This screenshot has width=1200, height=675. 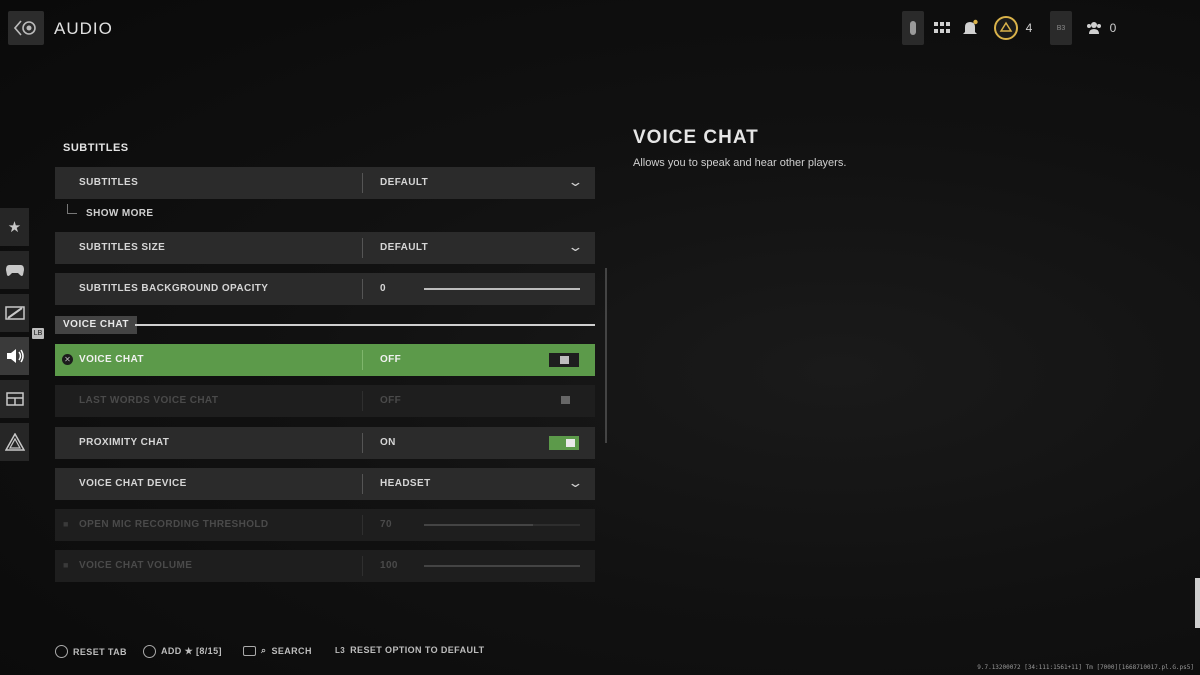 I want to click on graphics-icon, so click(x=14, y=313).